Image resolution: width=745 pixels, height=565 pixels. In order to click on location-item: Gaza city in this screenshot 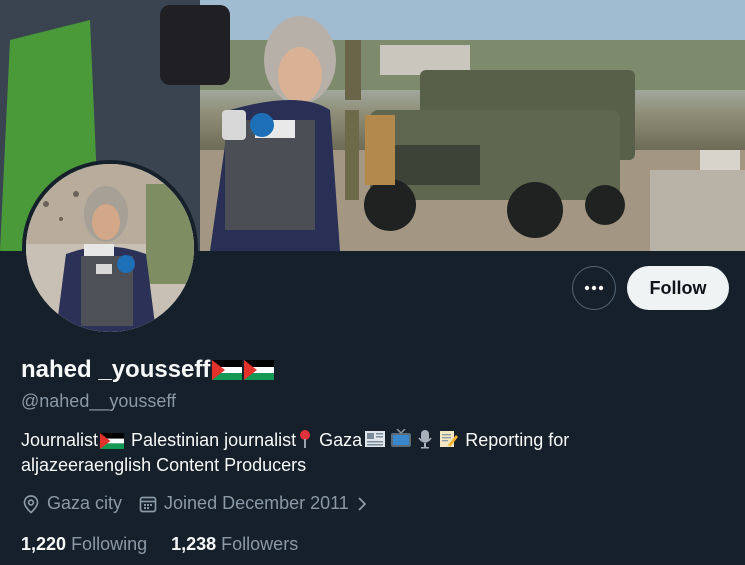, I will do `click(71, 503)`.